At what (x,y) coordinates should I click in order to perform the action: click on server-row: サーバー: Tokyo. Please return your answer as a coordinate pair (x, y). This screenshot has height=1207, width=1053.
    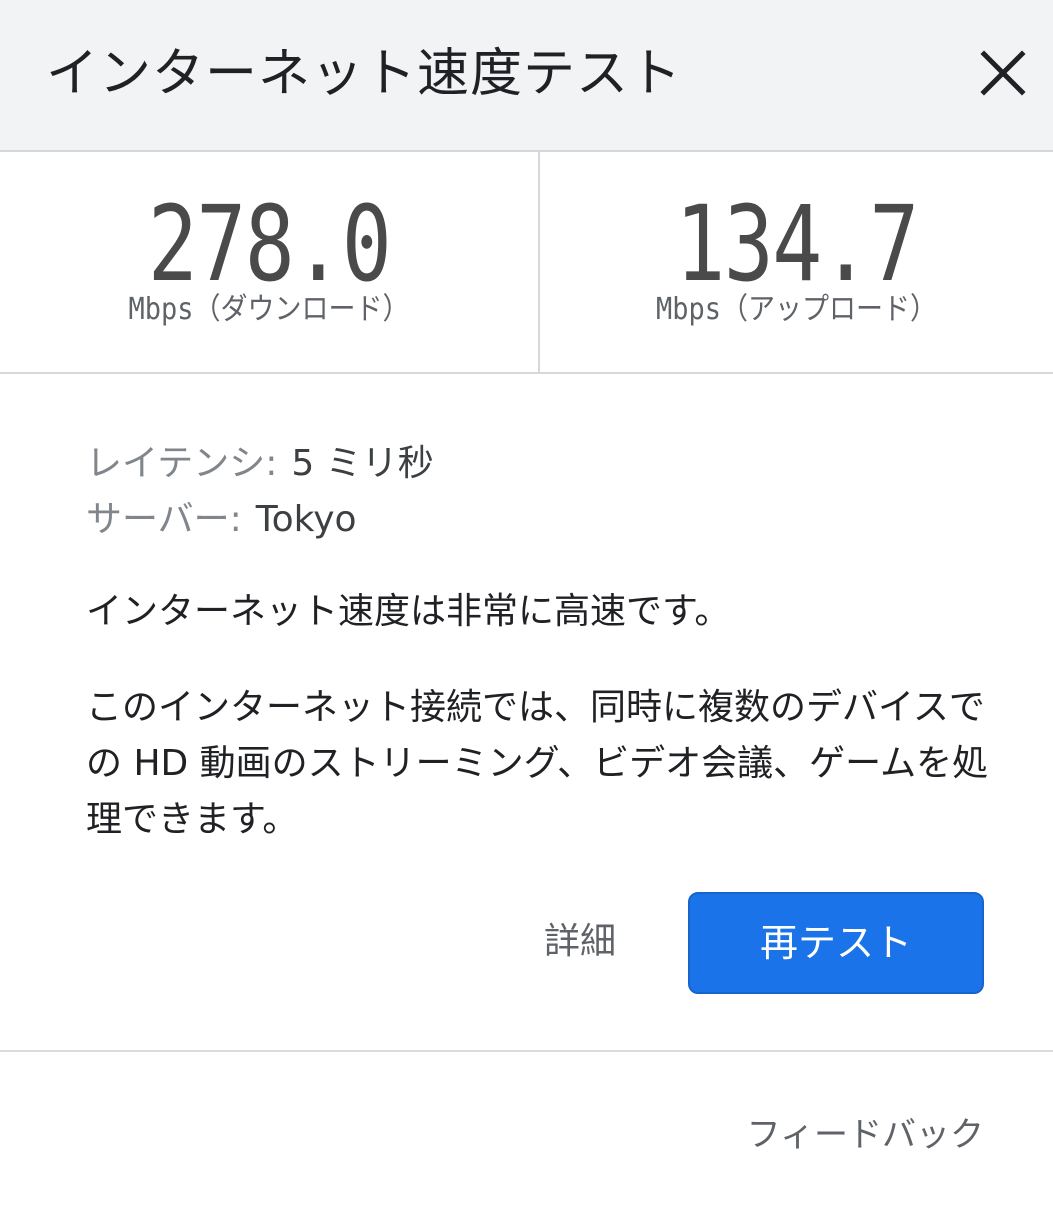
    Looking at the image, I should click on (260, 520).